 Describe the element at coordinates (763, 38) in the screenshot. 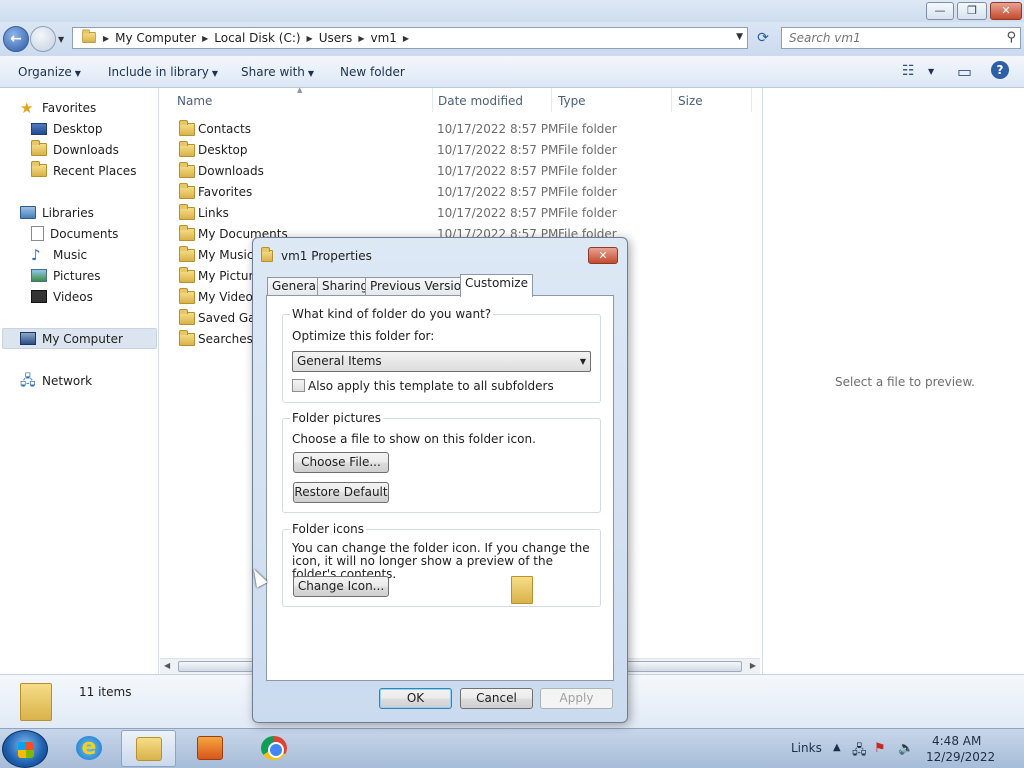

I see `refresh-icon: ⟳` at that location.